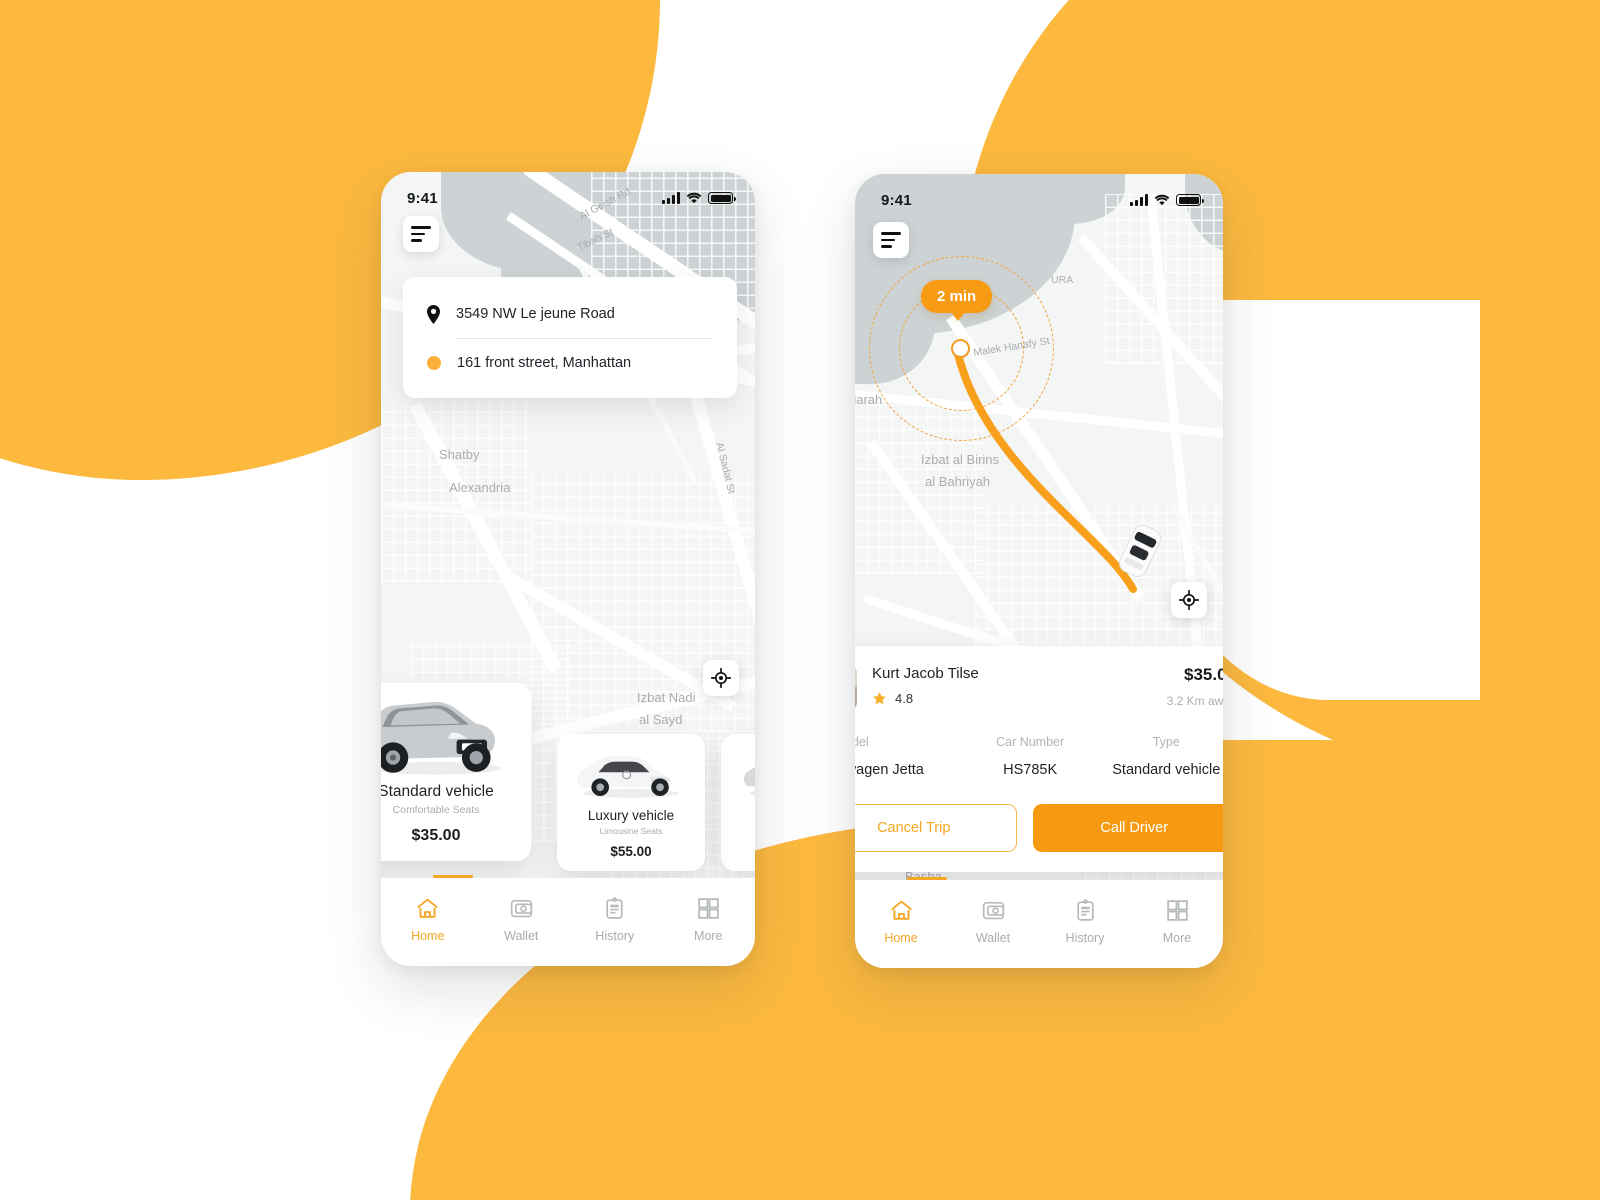 This screenshot has height=1200, width=1600. What do you see at coordinates (958, 481) in the screenshot?
I see `map-label: al Bahriyah` at bounding box center [958, 481].